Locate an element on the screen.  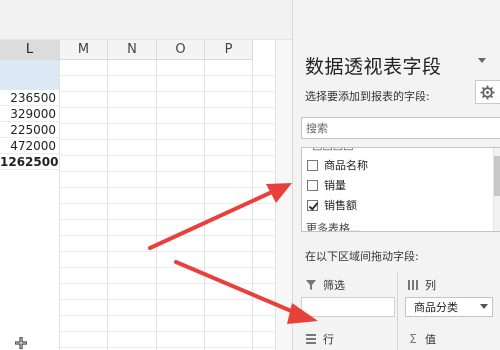
scrollbar-thumb is located at coordinates (497, 176).